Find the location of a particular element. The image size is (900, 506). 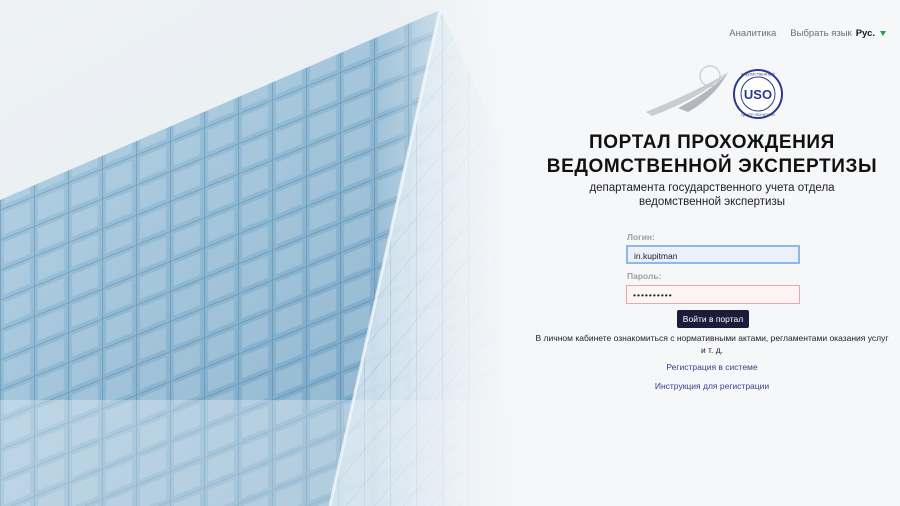

login-button: Войти в портал is located at coordinates (713, 319).